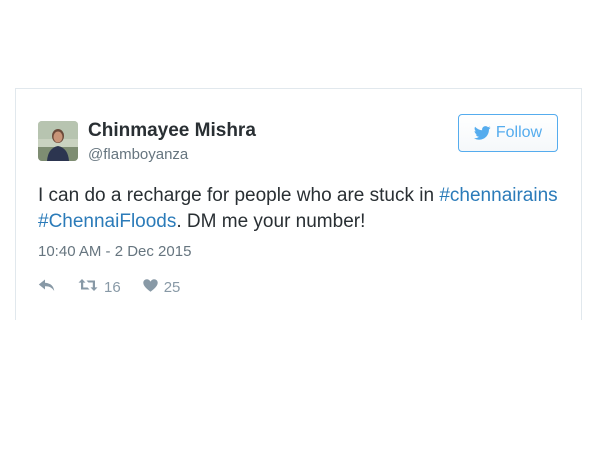 The image size is (600, 450). I want to click on author-name: Chinmayee Mishra, so click(172, 131).